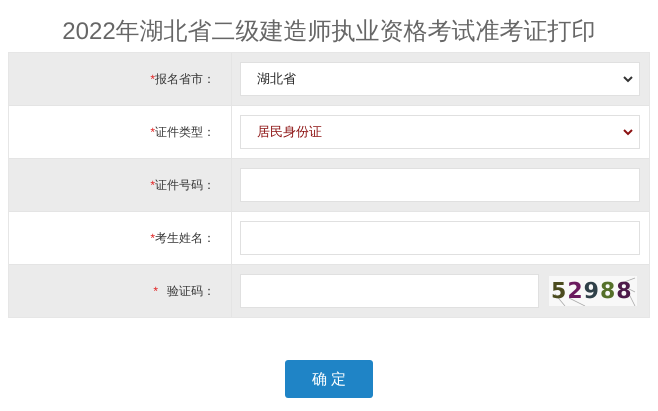 The width and height of the screenshot is (658, 411). Describe the element at coordinates (593, 291) in the screenshot. I see `captcha-image: 52988` at that location.